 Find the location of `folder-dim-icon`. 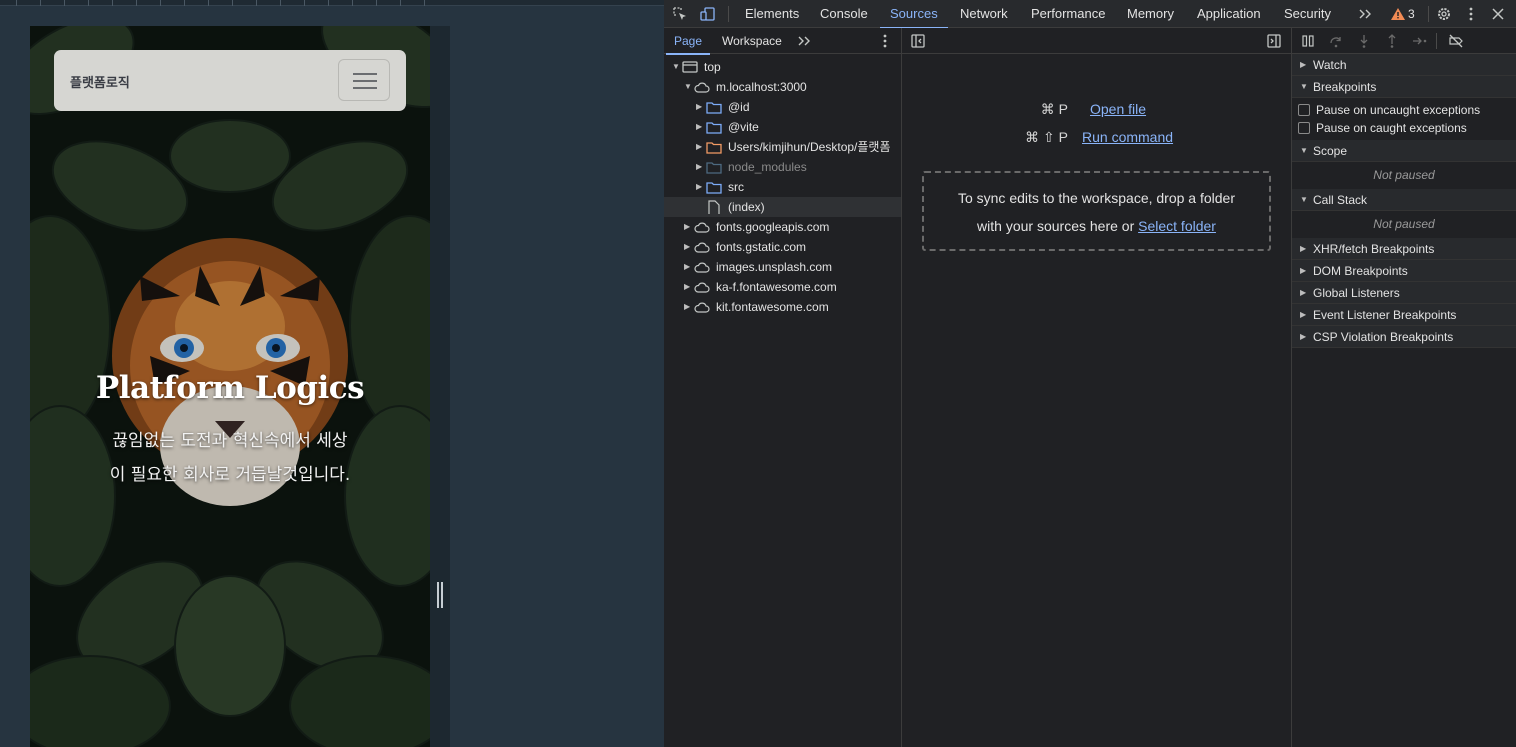

folder-dim-icon is located at coordinates (714, 168).